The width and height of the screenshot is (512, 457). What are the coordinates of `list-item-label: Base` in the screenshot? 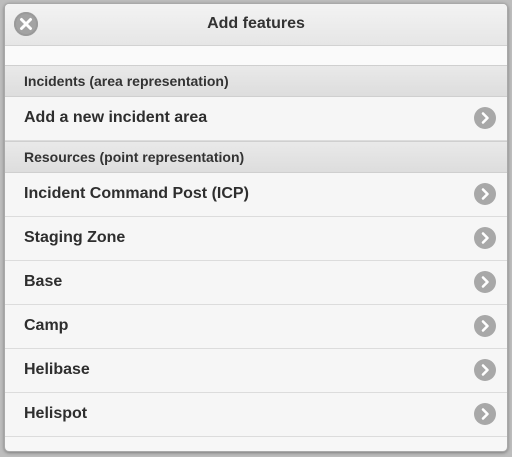 It's located at (43, 281).